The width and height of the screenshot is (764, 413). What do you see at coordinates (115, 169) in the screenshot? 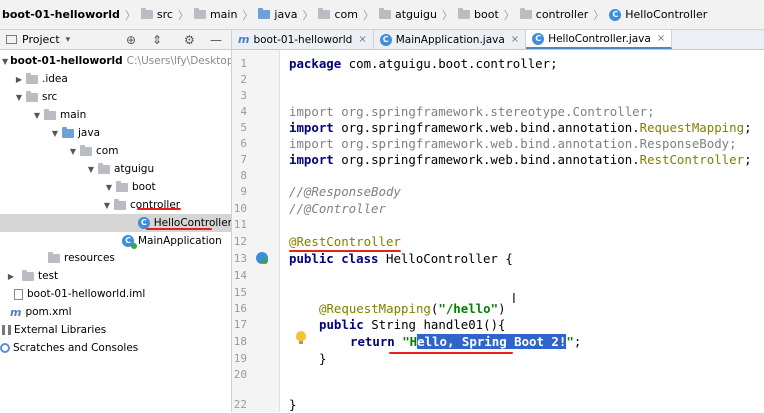
I see `tree-item-atguigu: ▼ atguigu` at bounding box center [115, 169].